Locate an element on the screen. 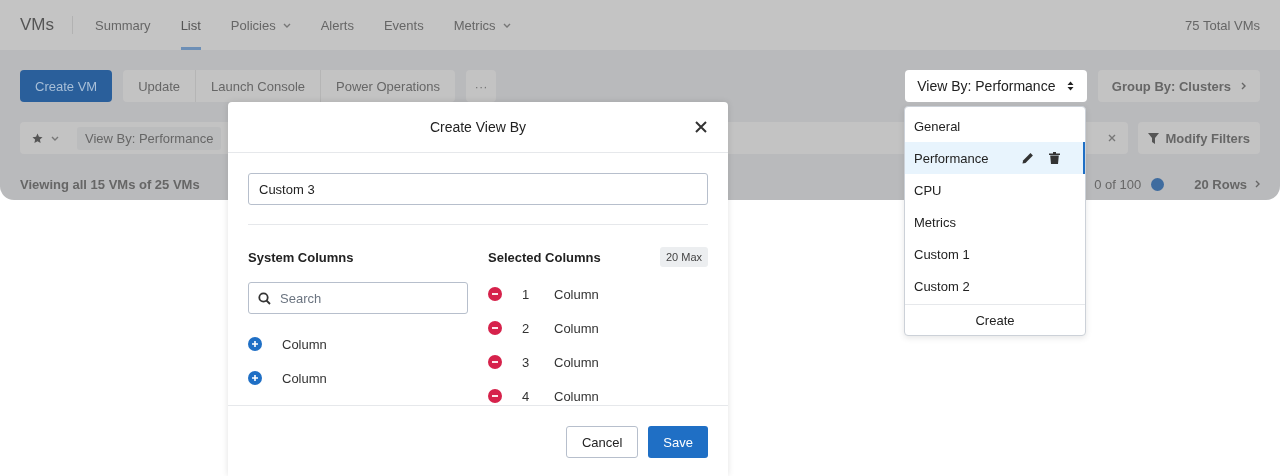 Image resolution: width=1280 pixels, height=476 pixels. group-by-button: Group By: Clusters is located at coordinates (1178, 86).